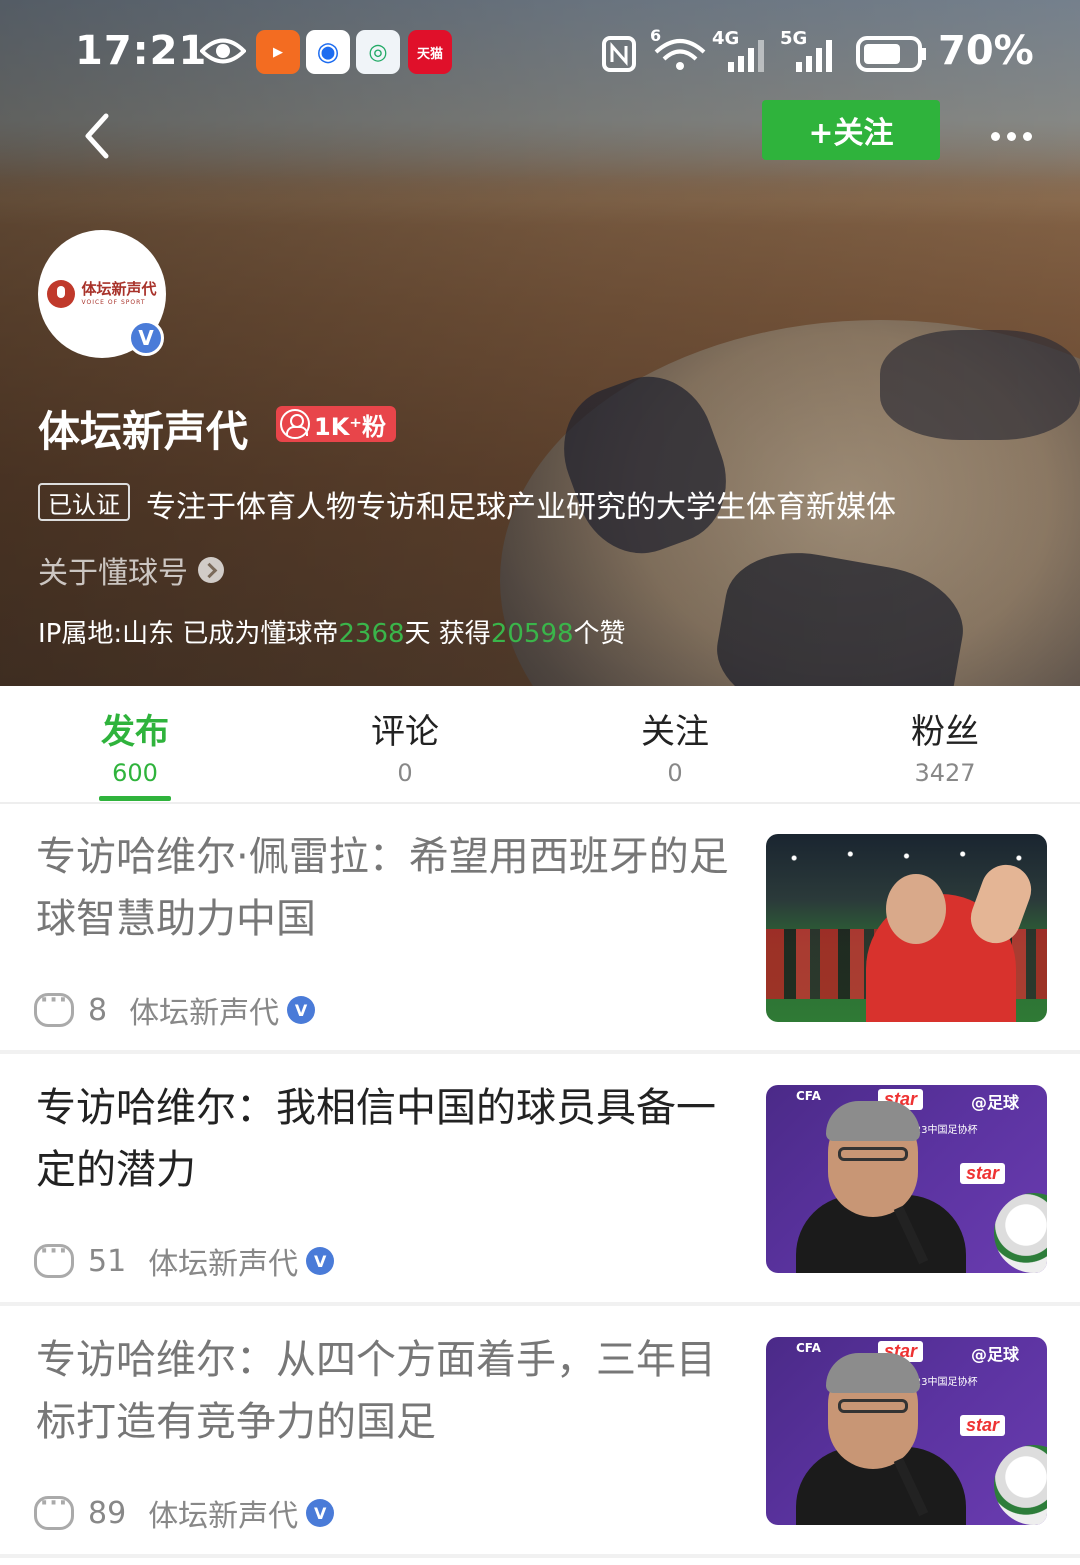 The width and height of the screenshot is (1080, 1565). I want to click on tab-comments: 评论 0, so click(405, 745).